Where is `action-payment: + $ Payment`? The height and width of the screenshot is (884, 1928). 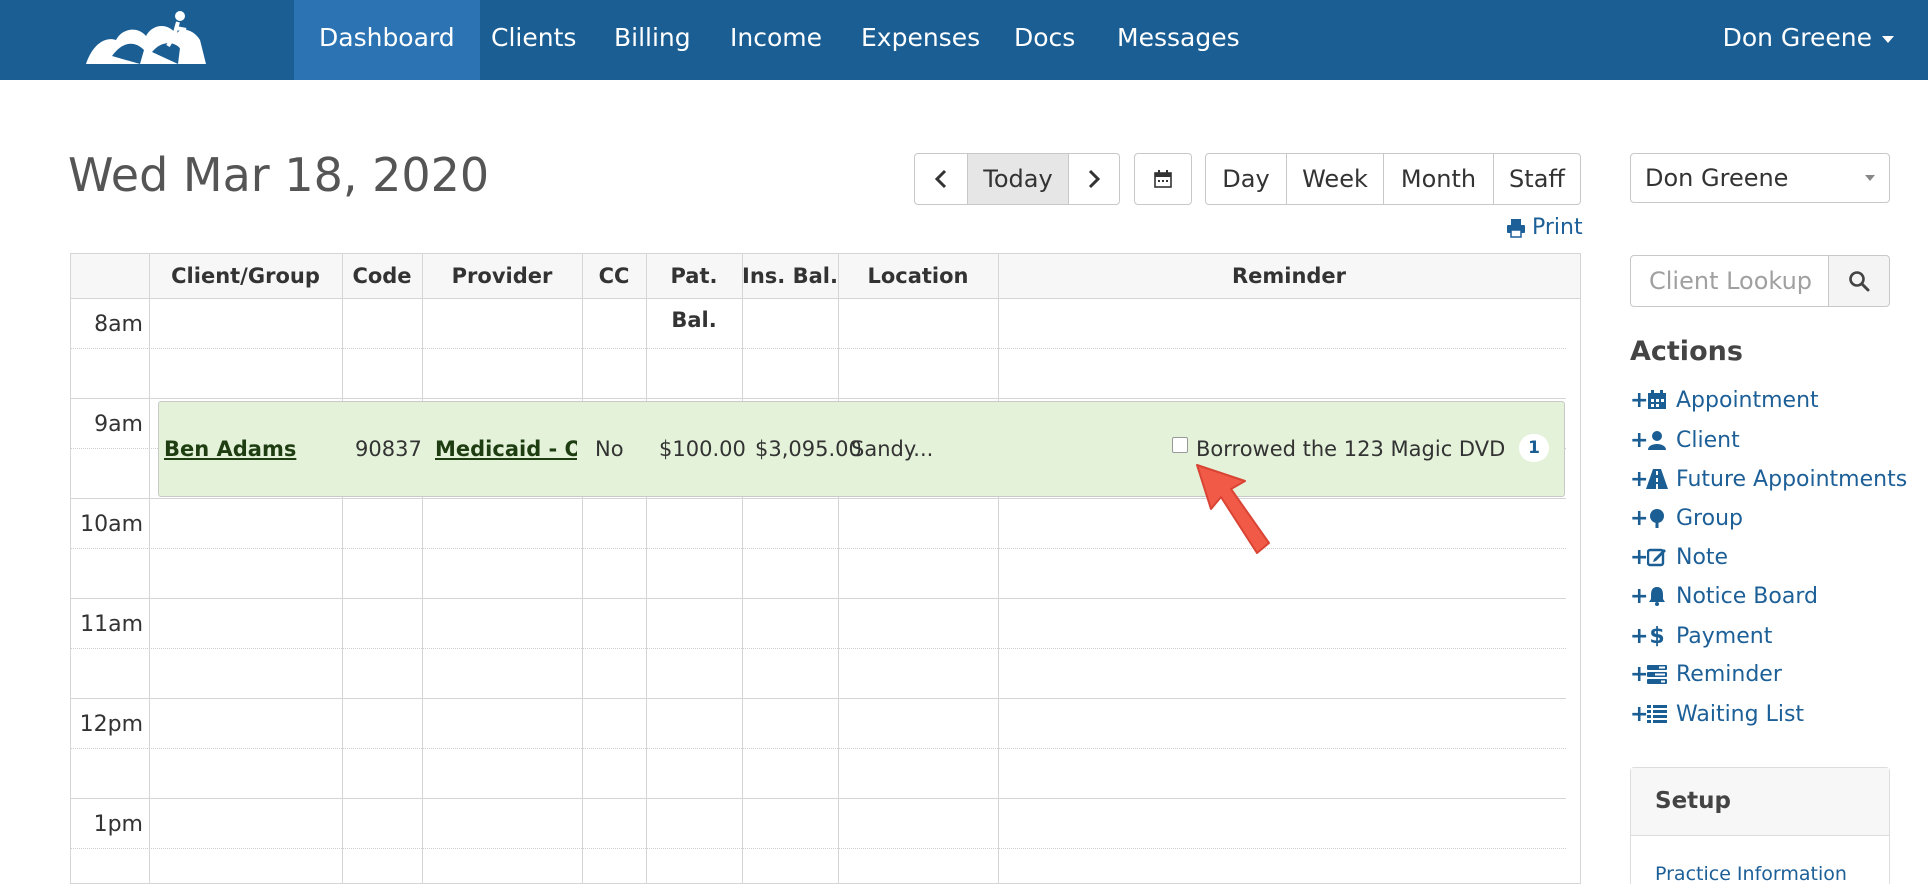 action-payment: + $ Payment is located at coordinates (1701, 636).